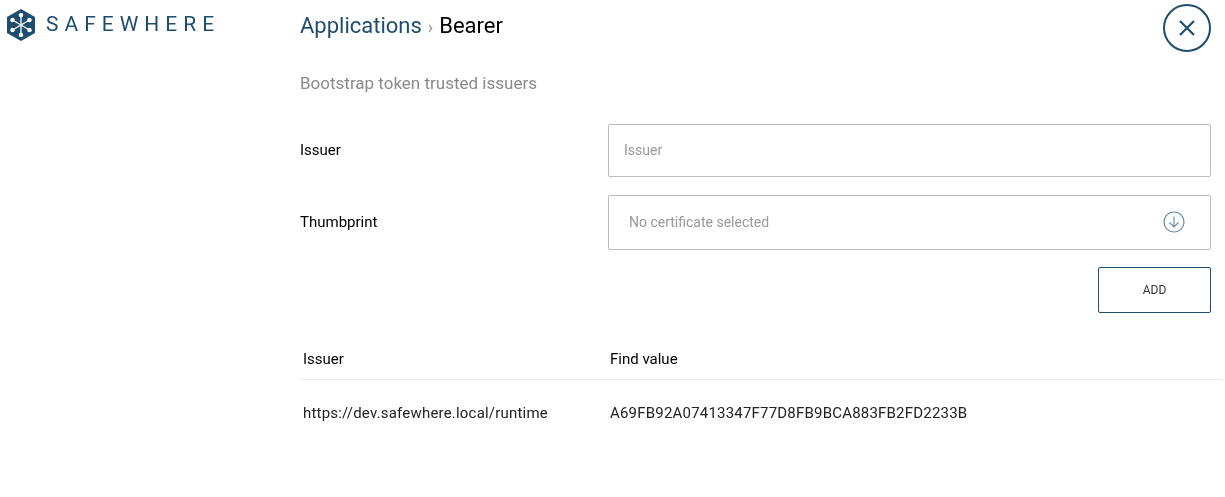 The height and width of the screenshot is (497, 1225). Describe the element at coordinates (339, 222) in the screenshot. I see `field-label: Thumbprint` at that location.